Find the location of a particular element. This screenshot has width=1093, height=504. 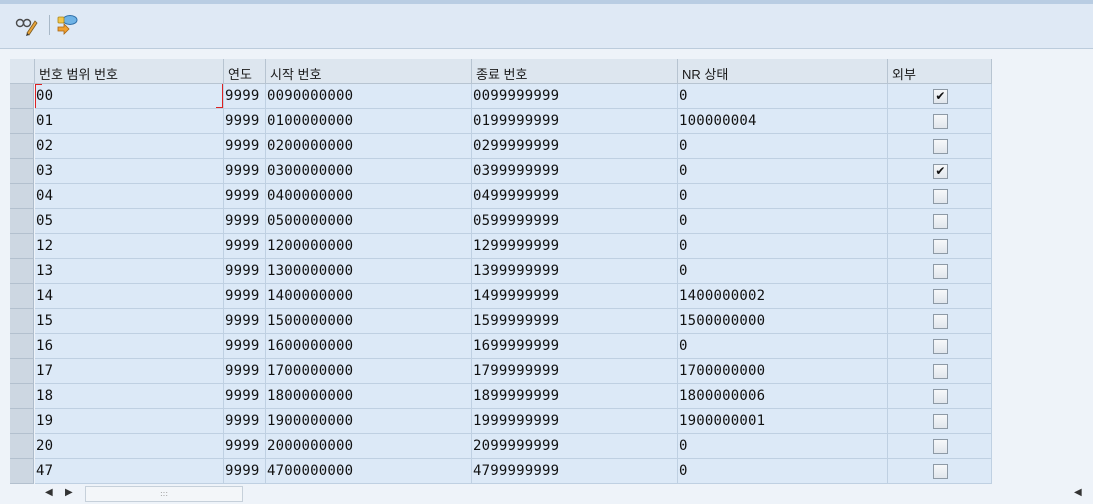

table-row: 12 9999 1200000000 1299999999 0 is located at coordinates (501, 246).